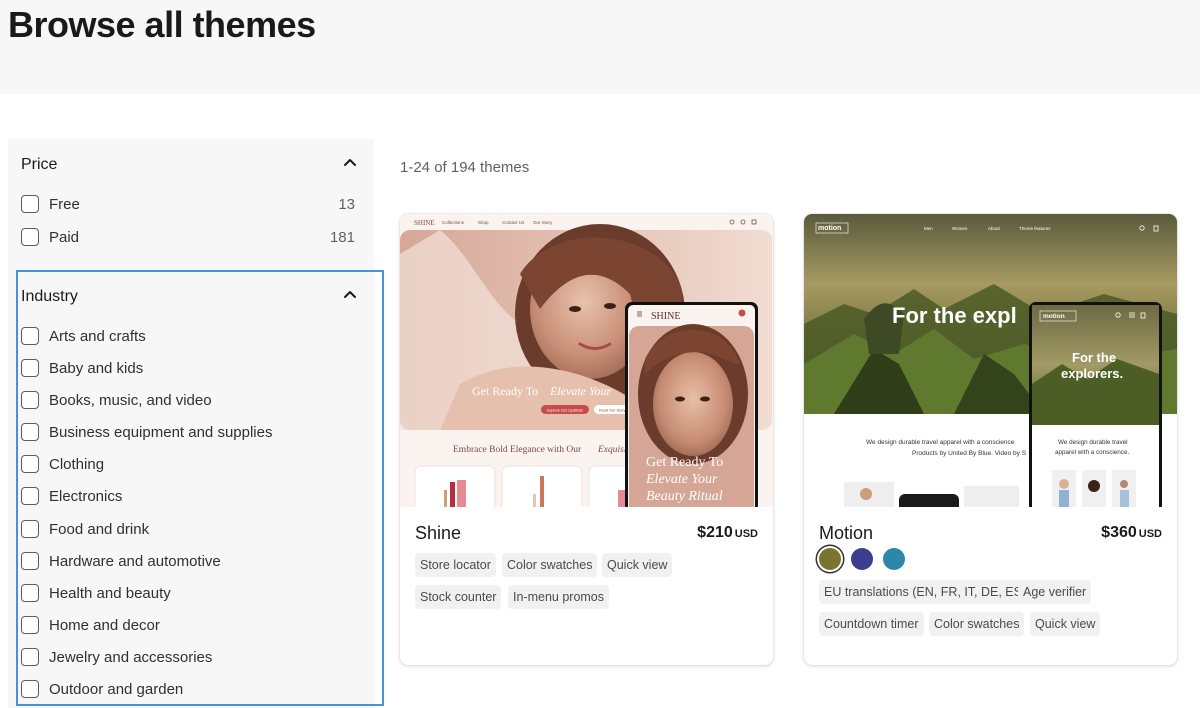  Describe the element at coordinates (559, 597) in the screenshot. I see `feature-tag: In-menu promos` at that location.